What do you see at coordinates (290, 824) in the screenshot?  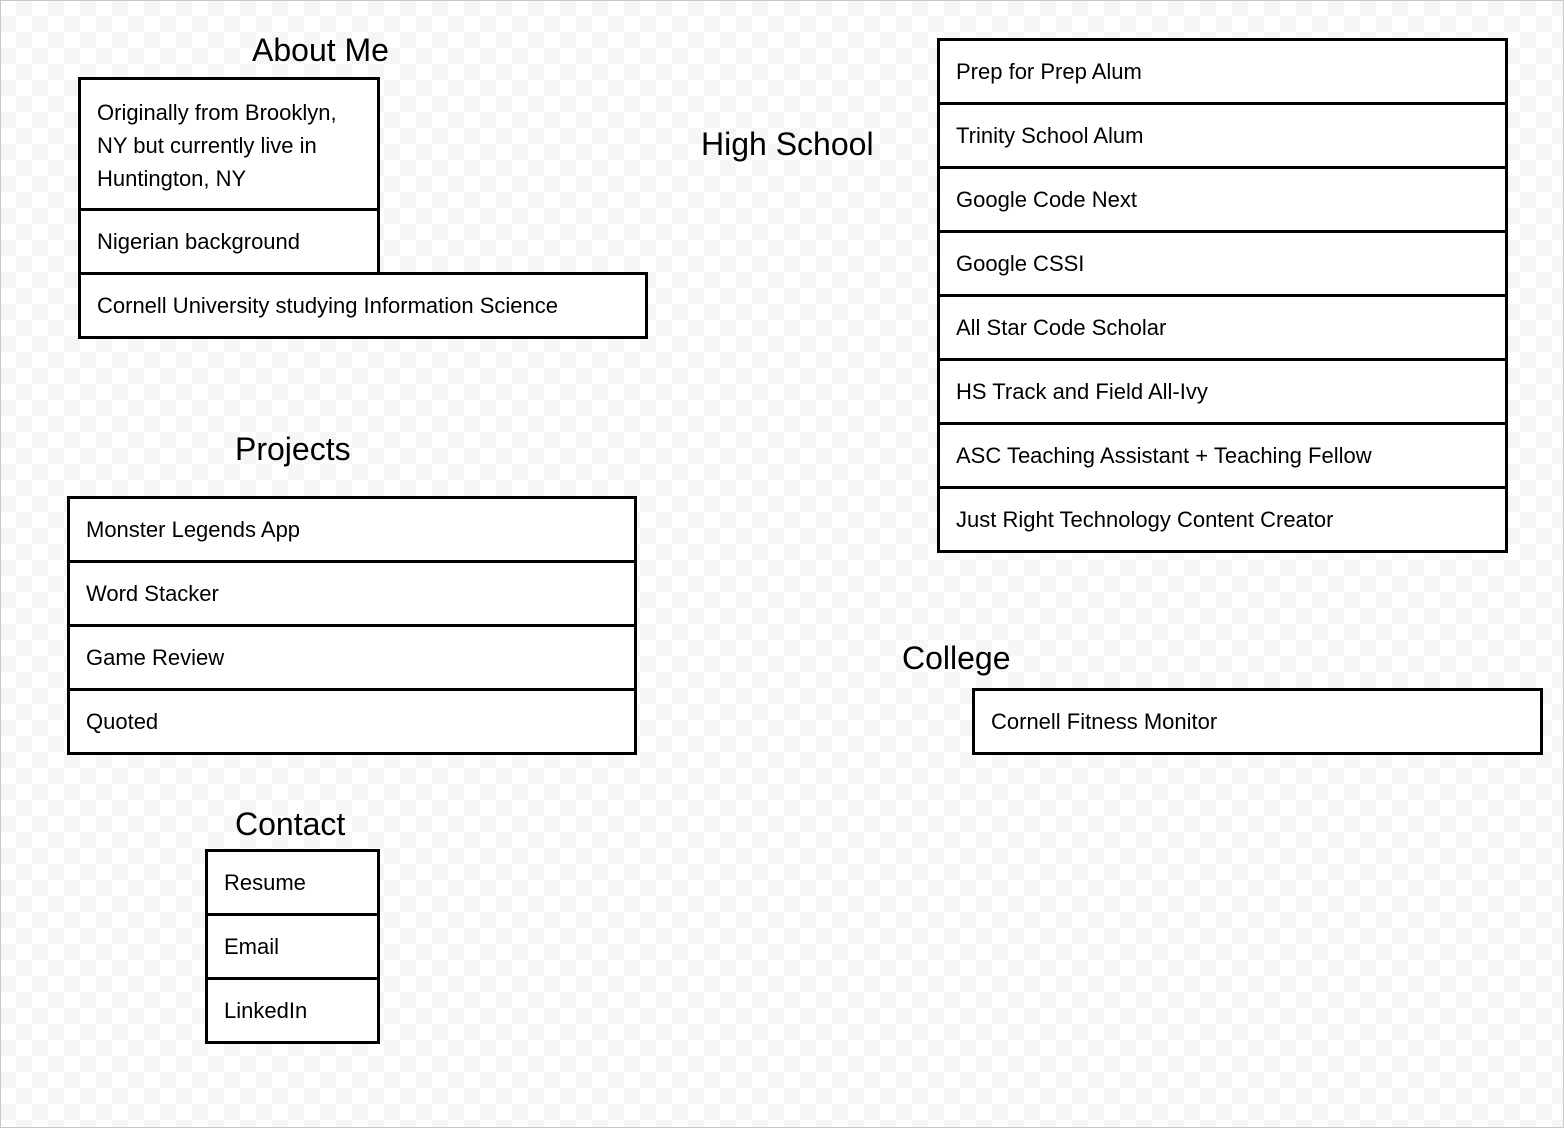 I see `contact-heading: Contact` at bounding box center [290, 824].